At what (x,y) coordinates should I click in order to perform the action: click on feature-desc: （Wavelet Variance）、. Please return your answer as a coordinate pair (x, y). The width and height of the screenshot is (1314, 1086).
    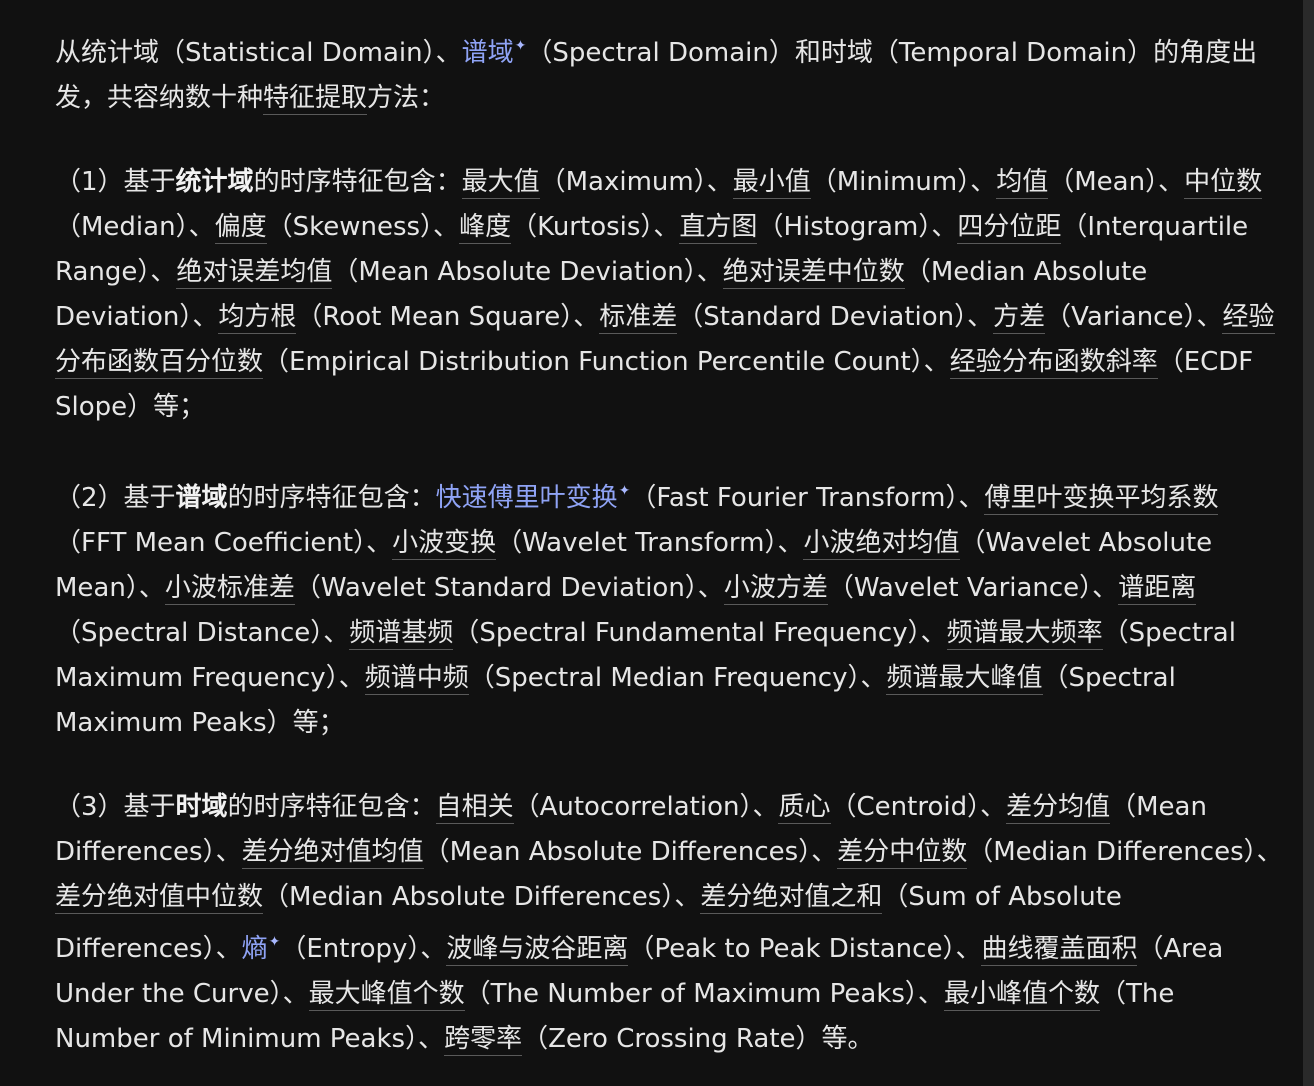
    Looking at the image, I should click on (973, 588).